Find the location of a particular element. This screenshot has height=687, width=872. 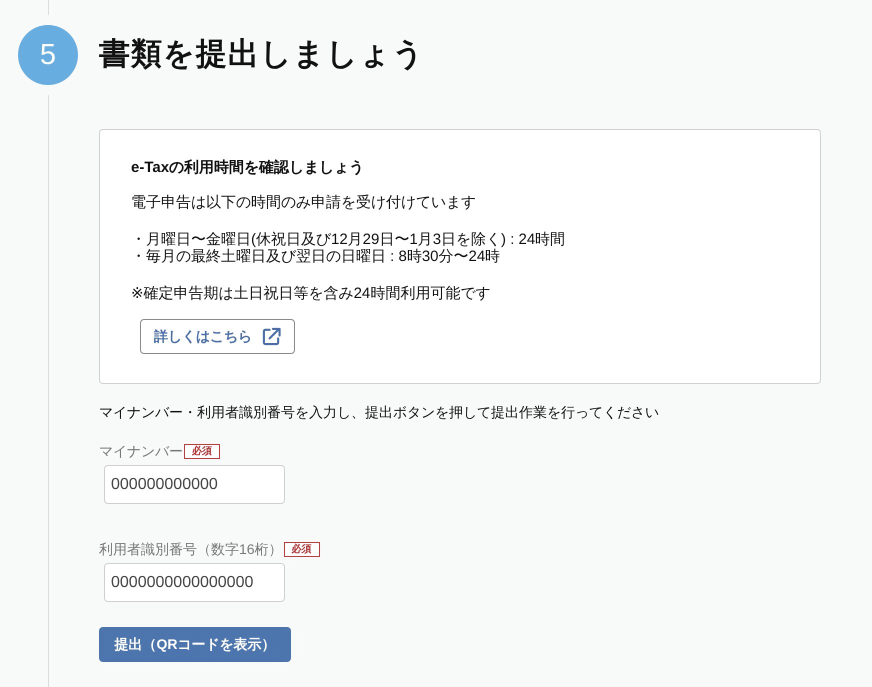

step-number-badge: 5 is located at coordinates (48, 55).